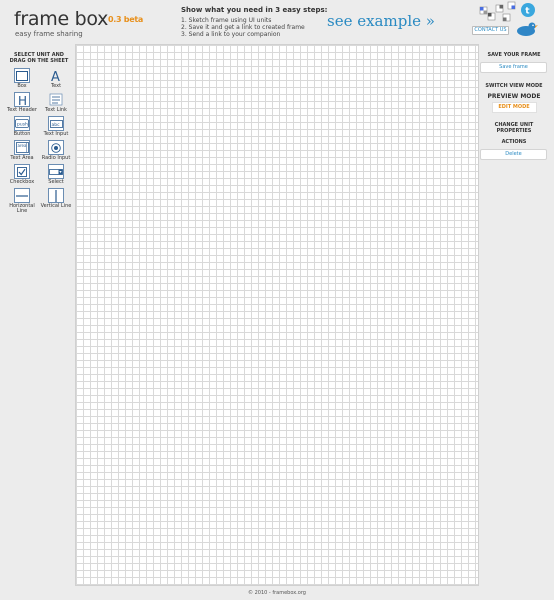  Describe the element at coordinates (56, 110) in the screenshot. I see `tool-label: Text Link` at that location.